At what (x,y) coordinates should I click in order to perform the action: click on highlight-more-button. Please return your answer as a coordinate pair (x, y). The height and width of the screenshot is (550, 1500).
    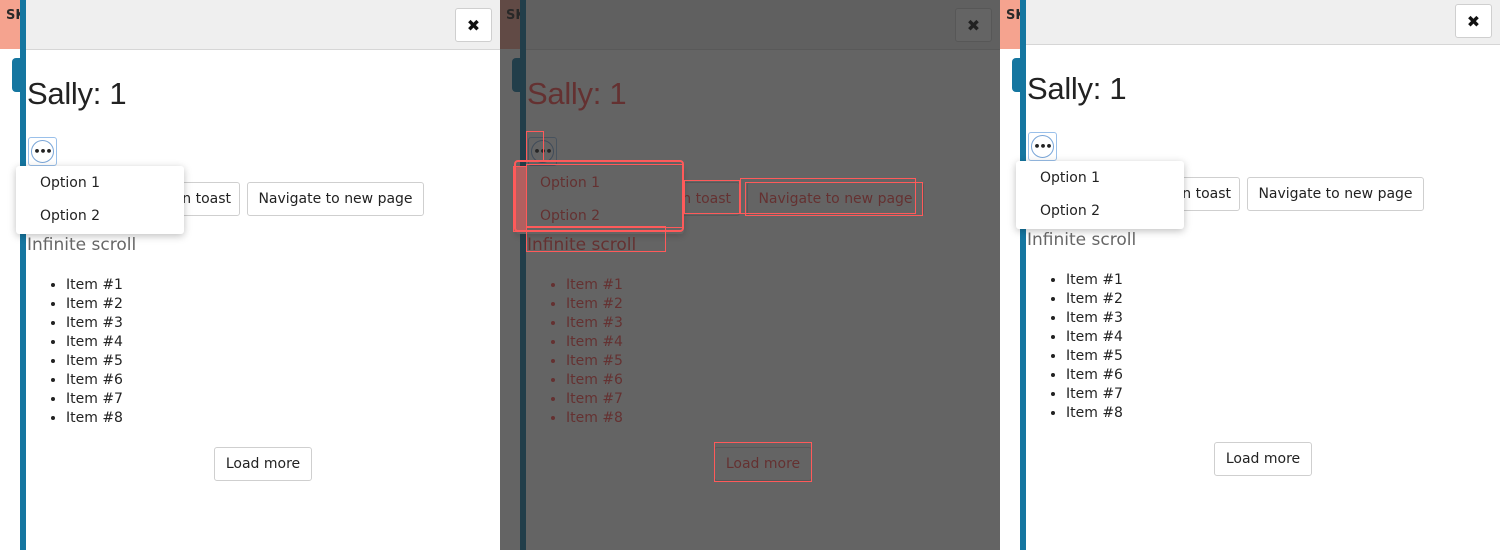
    Looking at the image, I should click on (535, 146).